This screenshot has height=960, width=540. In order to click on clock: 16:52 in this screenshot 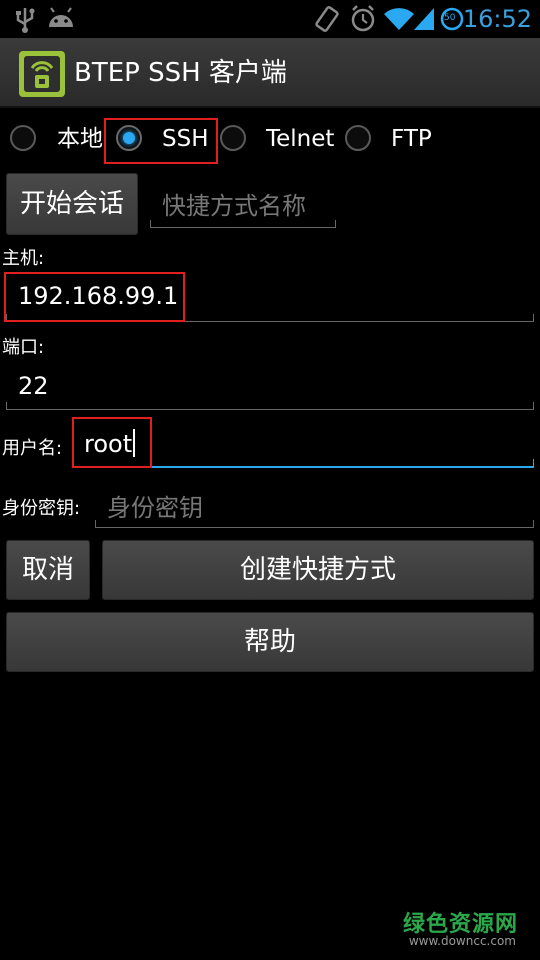, I will do `click(497, 19)`.